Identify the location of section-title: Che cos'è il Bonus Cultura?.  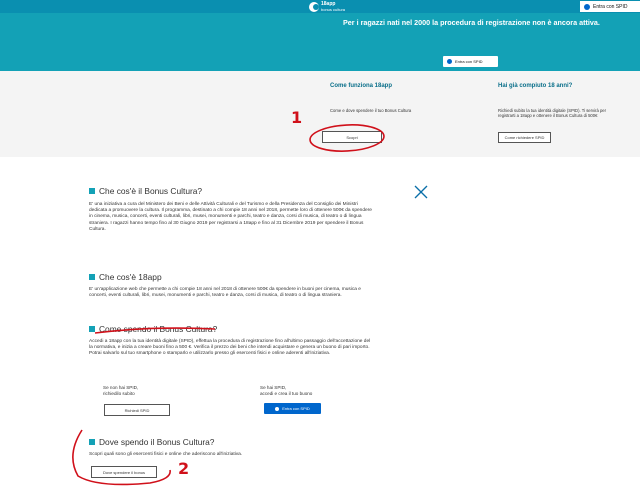
(151, 191).